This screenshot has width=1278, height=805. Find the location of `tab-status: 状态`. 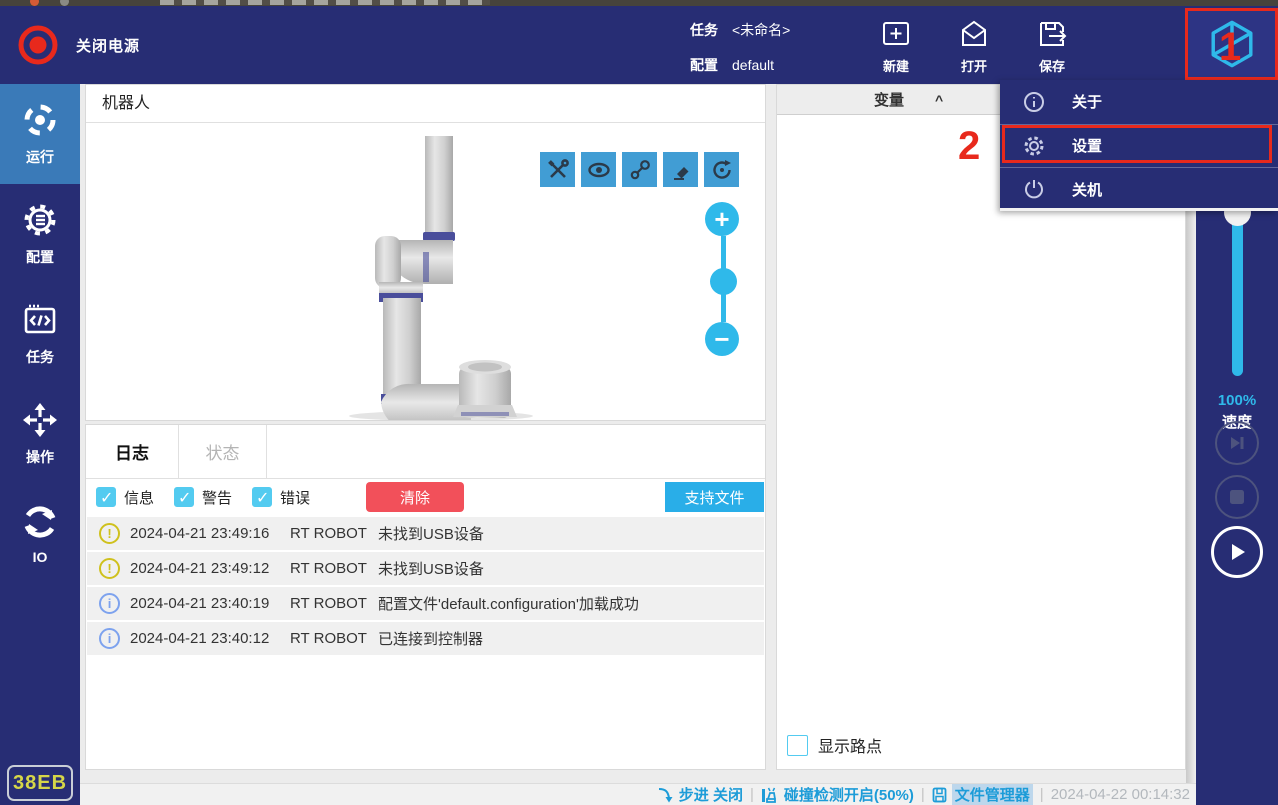

tab-status: 状态 is located at coordinates (223, 451).